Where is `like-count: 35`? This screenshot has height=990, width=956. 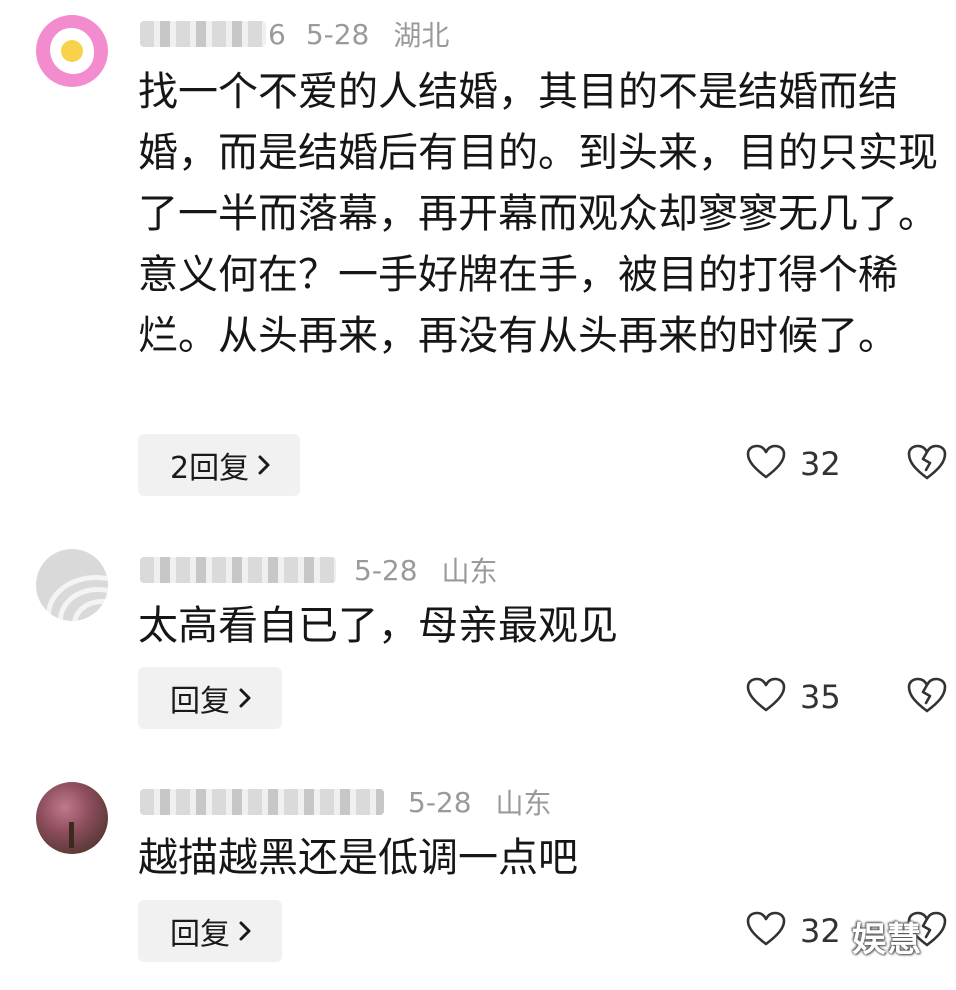
like-count: 35 is located at coordinates (820, 697).